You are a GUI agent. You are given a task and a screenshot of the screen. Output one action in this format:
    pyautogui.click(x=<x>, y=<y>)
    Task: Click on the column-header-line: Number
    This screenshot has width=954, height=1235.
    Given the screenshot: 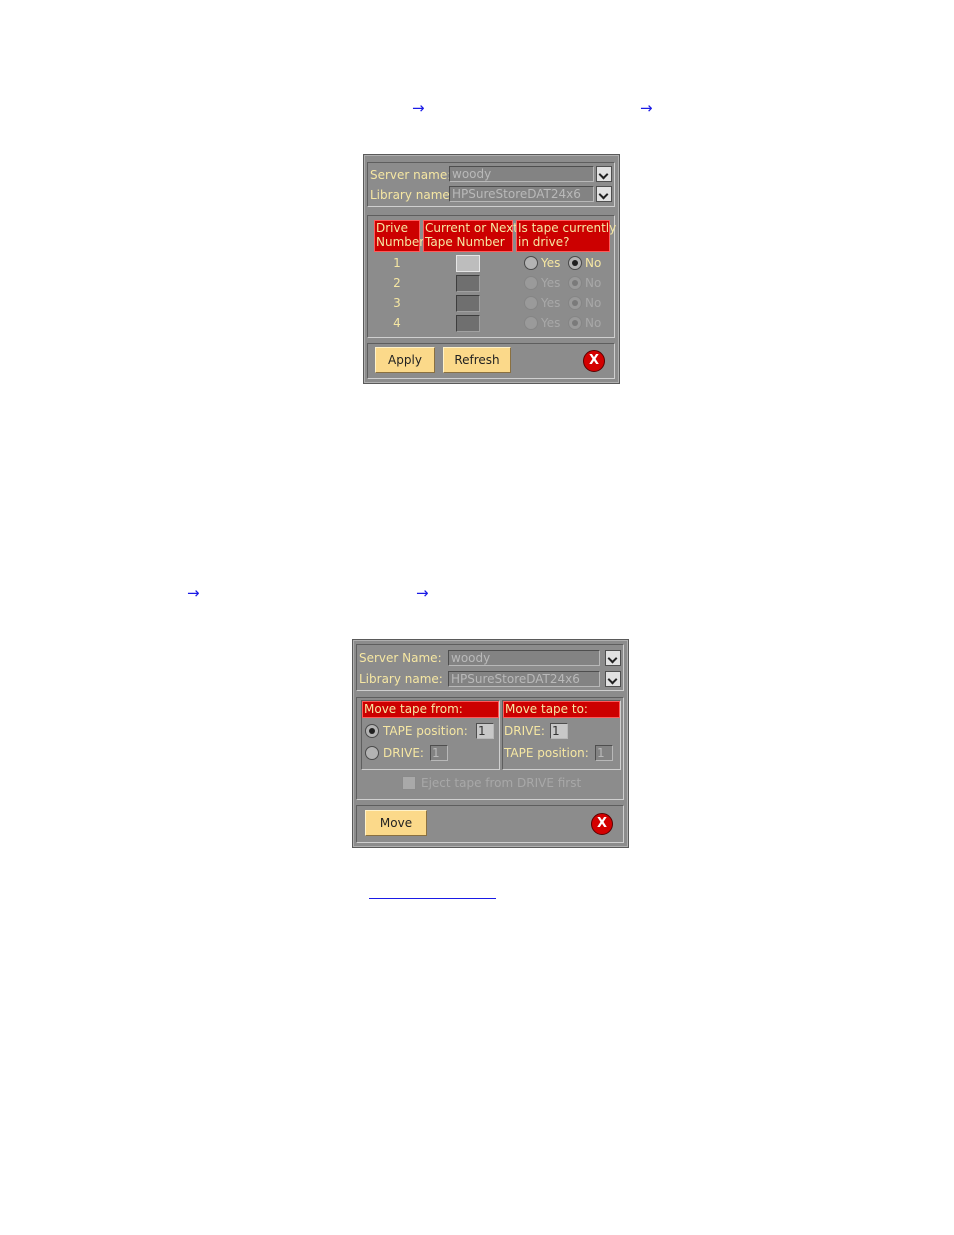 What is the action you would take?
    pyautogui.click(x=400, y=242)
    